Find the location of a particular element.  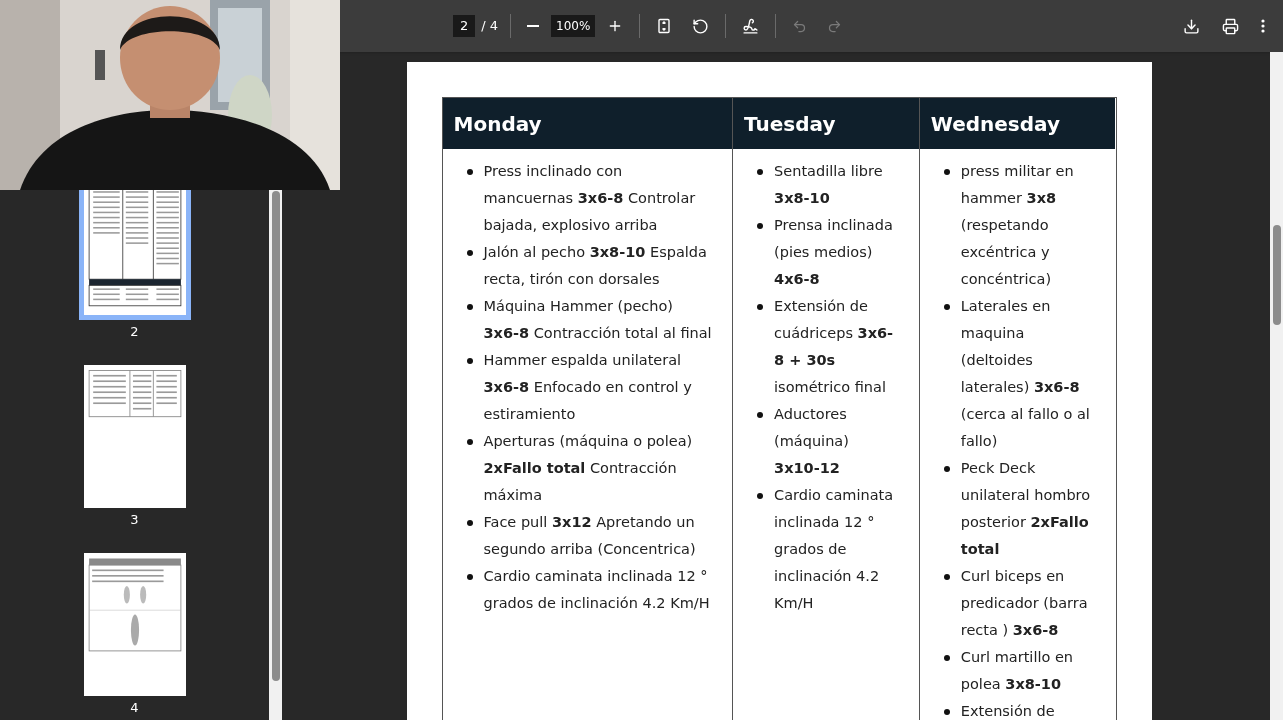

exercise-text: Aductores (máquina) 3x10-12 is located at coordinates (812, 441).